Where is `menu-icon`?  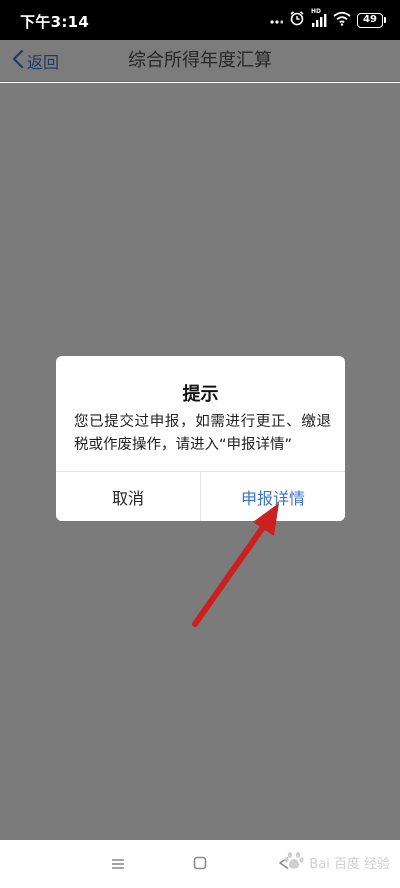
menu-icon is located at coordinates (118, 864).